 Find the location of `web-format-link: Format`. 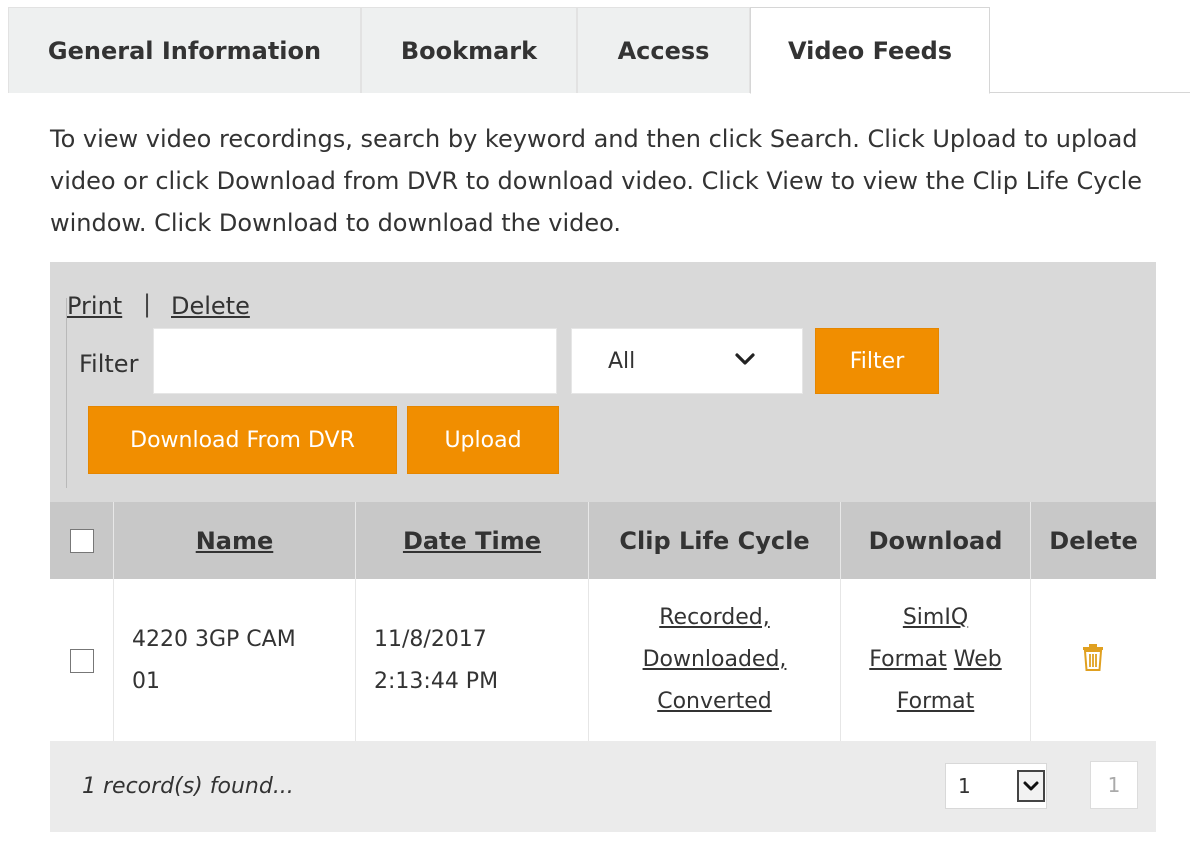

web-format-link: Format is located at coordinates (936, 701).